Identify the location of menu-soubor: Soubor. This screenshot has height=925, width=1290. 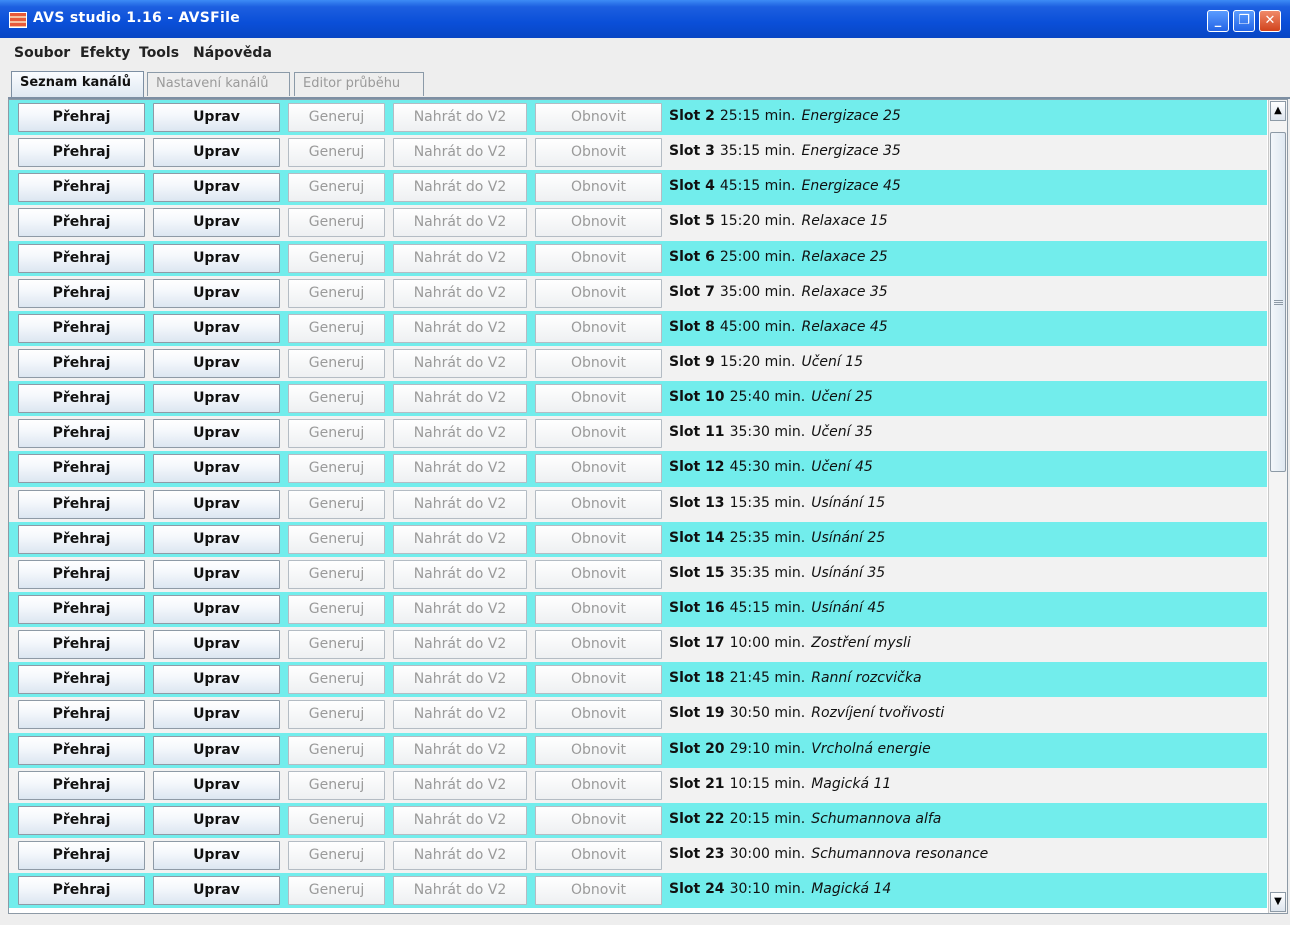
(42, 53).